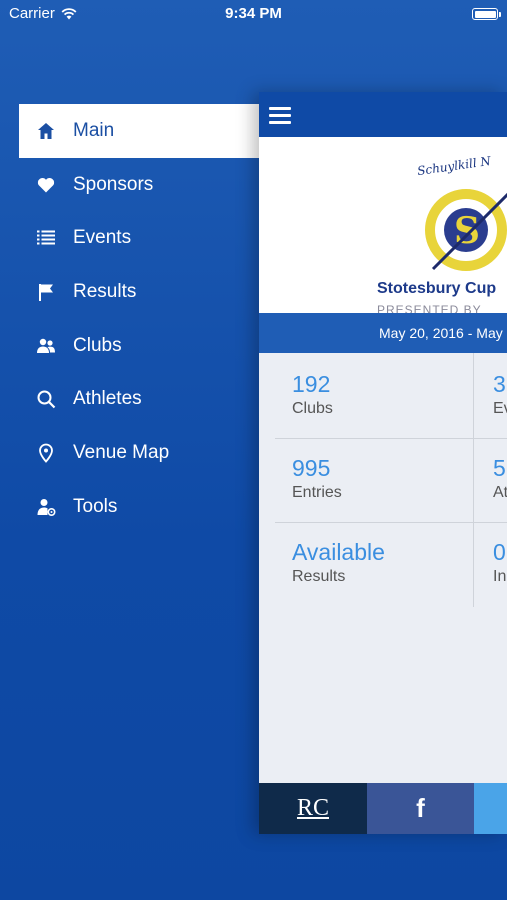 This screenshot has height=900, width=507. I want to click on stat-label: Results, so click(319, 576).